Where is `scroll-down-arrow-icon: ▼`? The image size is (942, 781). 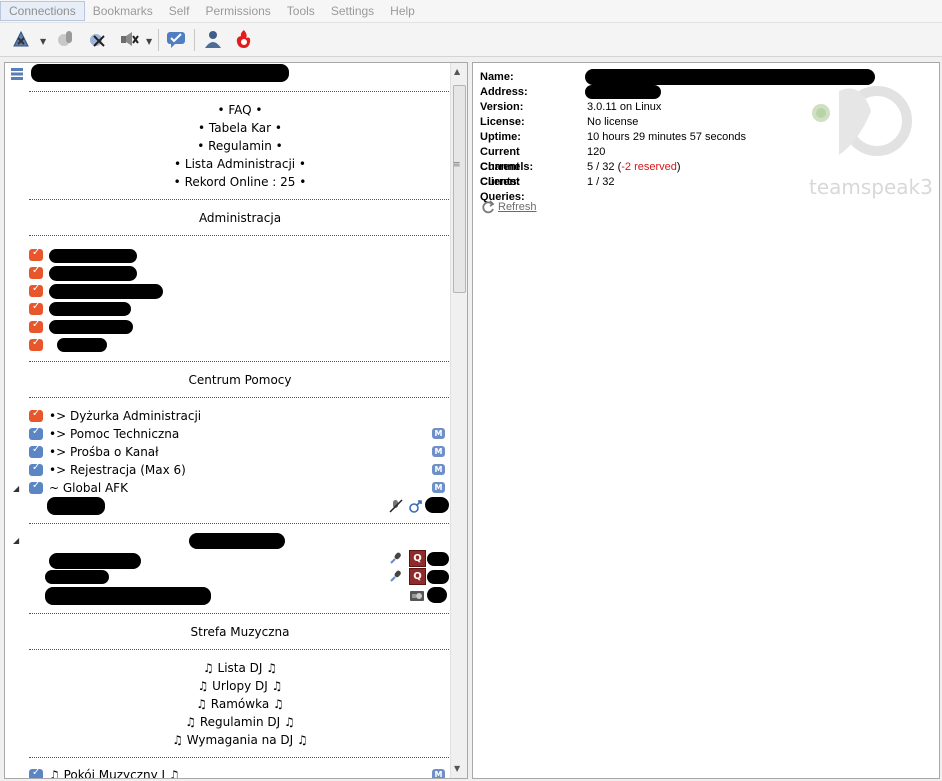 scroll-down-arrow-icon: ▼ is located at coordinates (457, 768).